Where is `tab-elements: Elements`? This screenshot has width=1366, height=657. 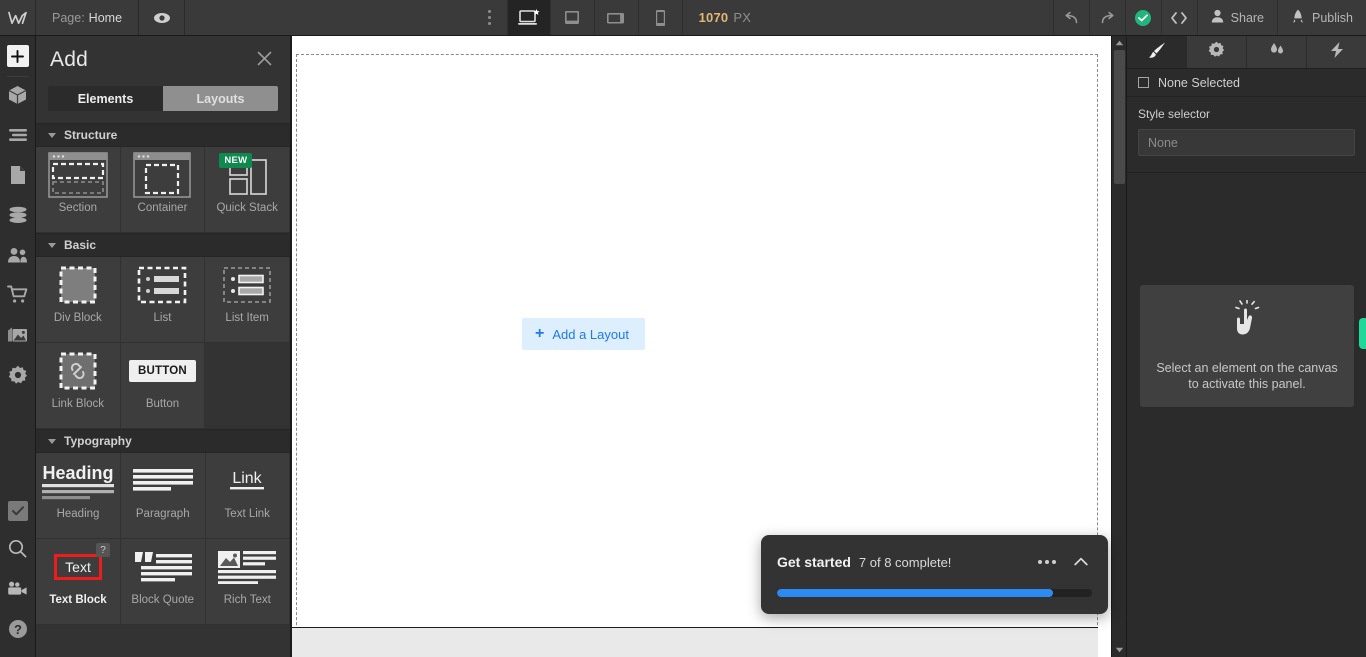 tab-elements: Elements is located at coordinates (105, 98).